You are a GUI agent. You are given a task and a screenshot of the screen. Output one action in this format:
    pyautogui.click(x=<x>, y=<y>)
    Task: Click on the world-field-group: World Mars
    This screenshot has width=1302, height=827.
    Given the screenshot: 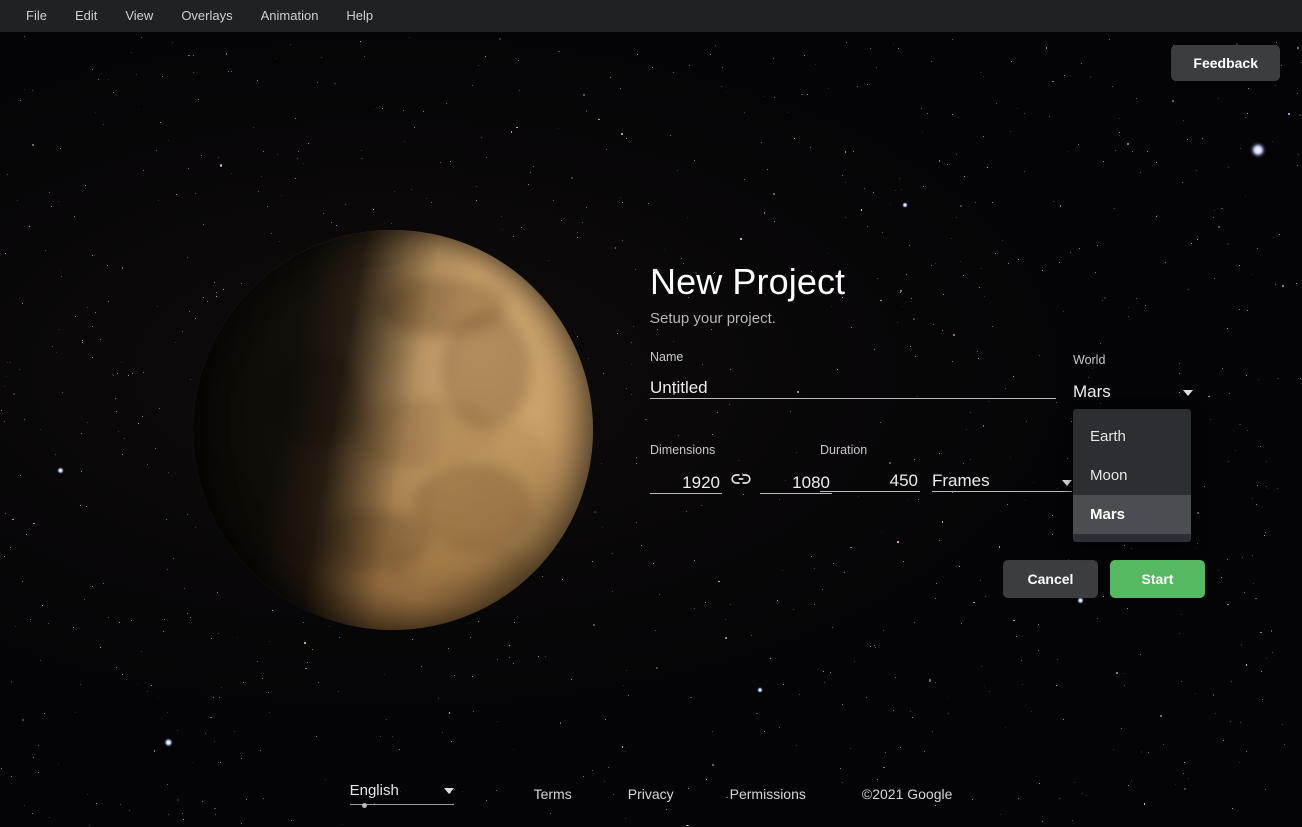 What is the action you would take?
    pyautogui.click(x=1133, y=377)
    